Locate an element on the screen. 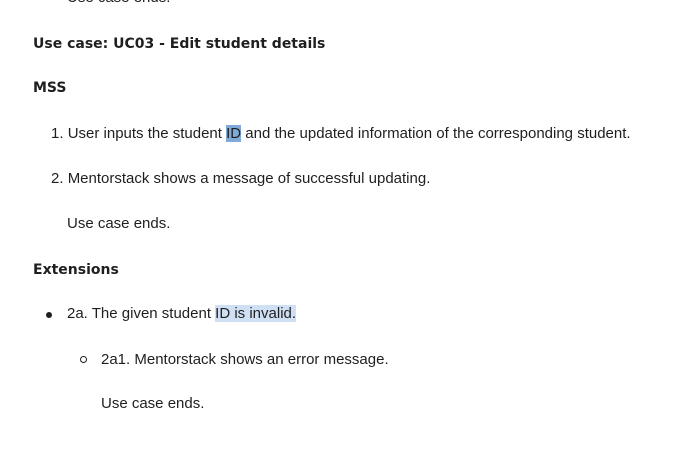  extension-2a-selected-text: ID is invalid. is located at coordinates (256, 313).